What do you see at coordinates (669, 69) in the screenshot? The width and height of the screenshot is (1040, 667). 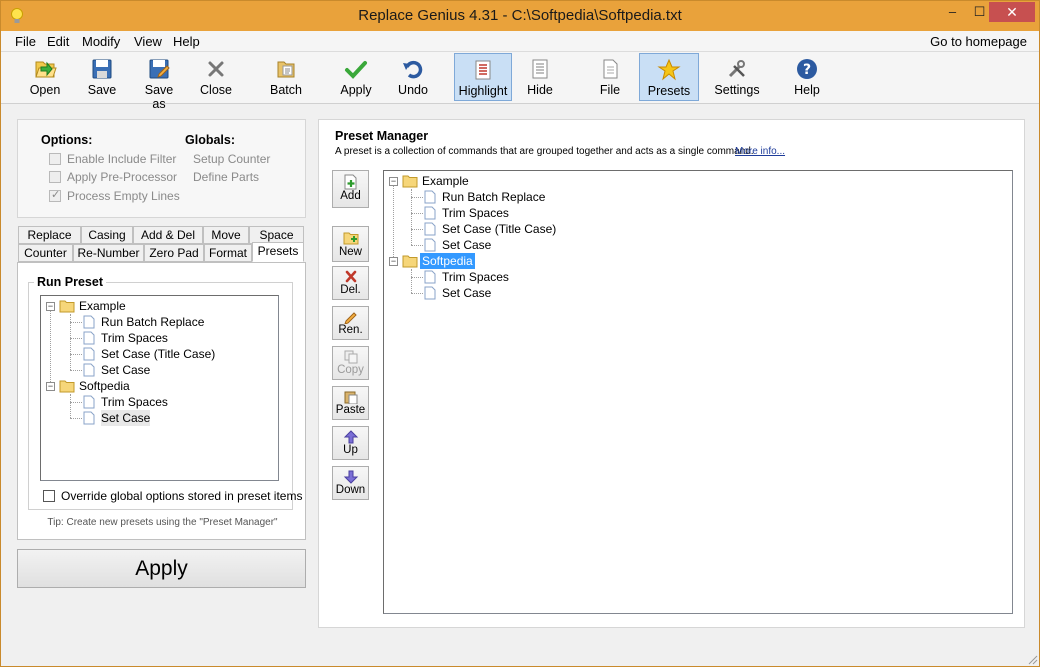 I see `star-icon` at bounding box center [669, 69].